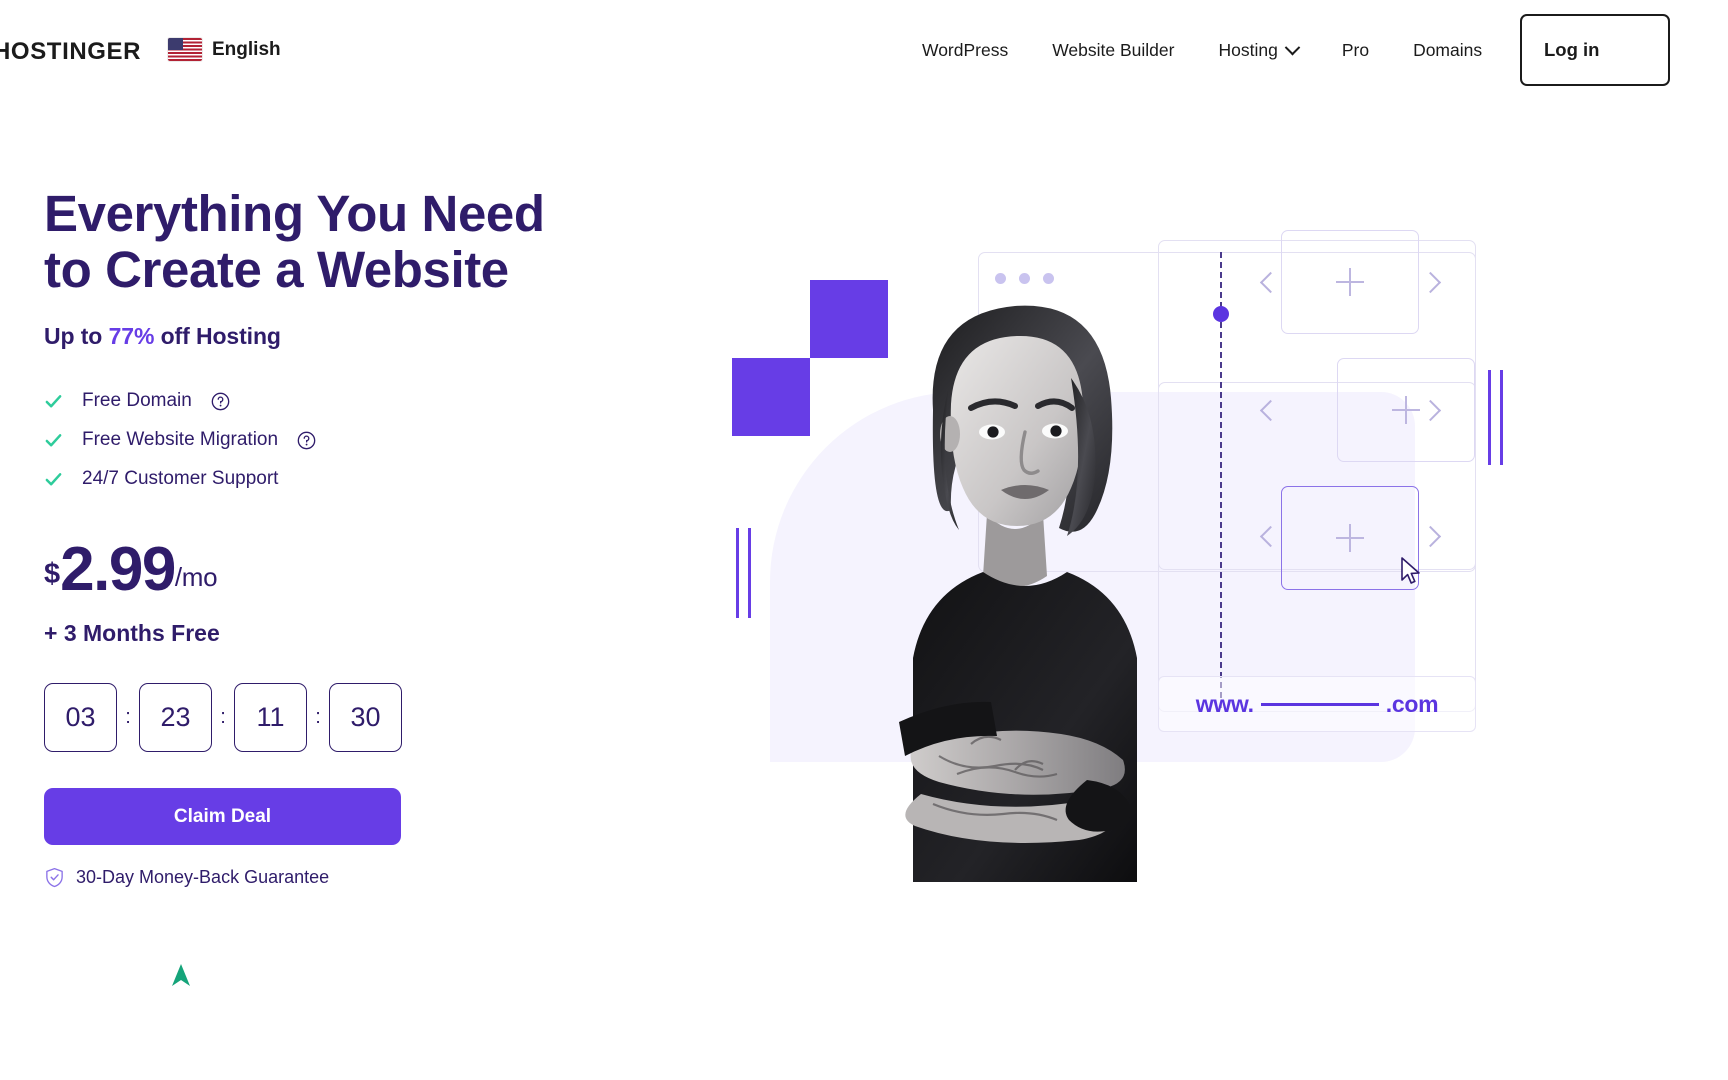  What do you see at coordinates (246, 49) in the screenshot?
I see `language-label: English` at bounding box center [246, 49].